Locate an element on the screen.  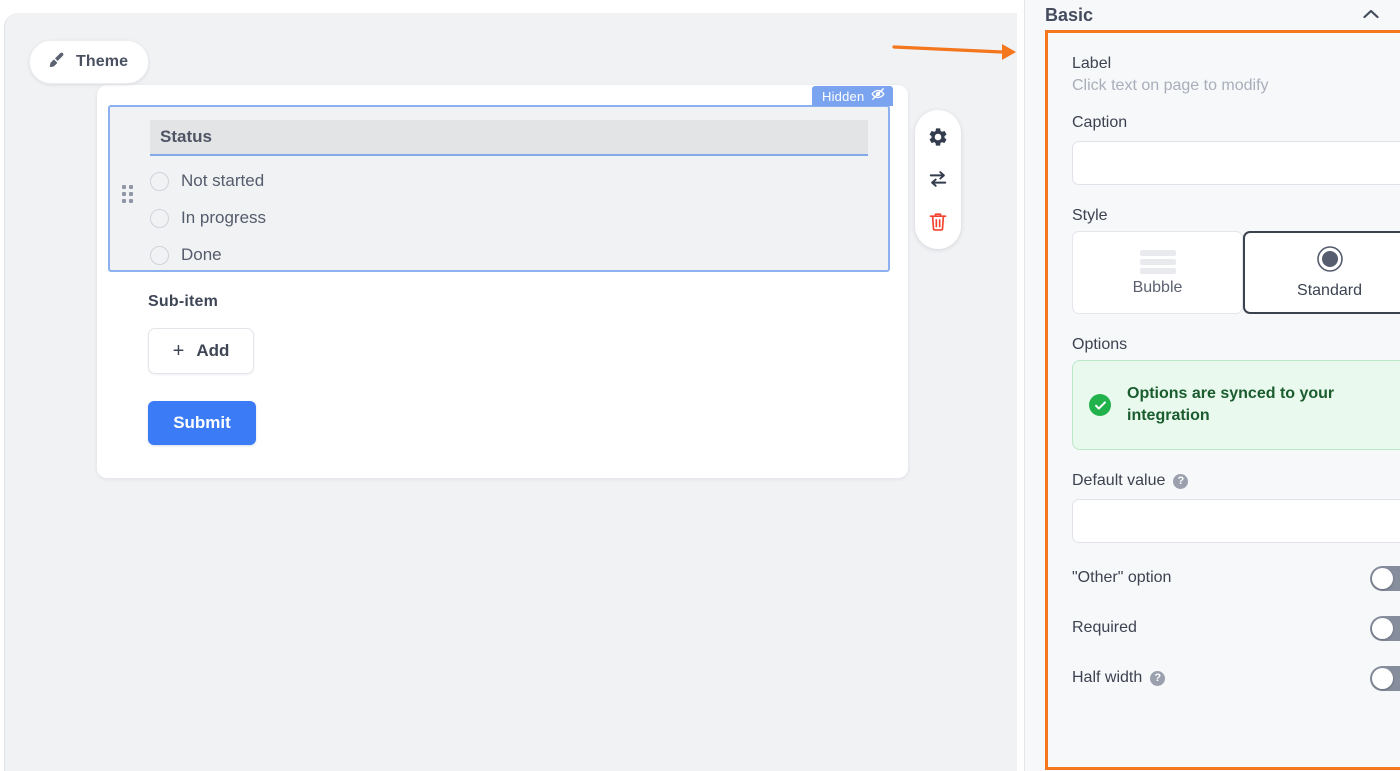
radio-option-done: Done is located at coordinates (186, 255).